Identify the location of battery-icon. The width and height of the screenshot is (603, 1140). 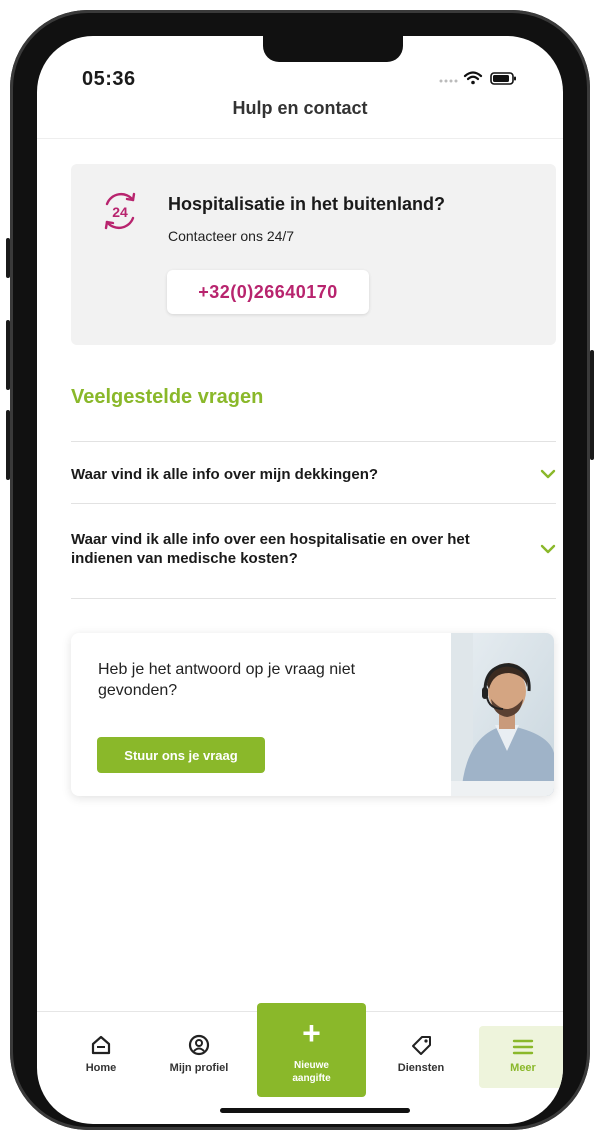
(503, 78).